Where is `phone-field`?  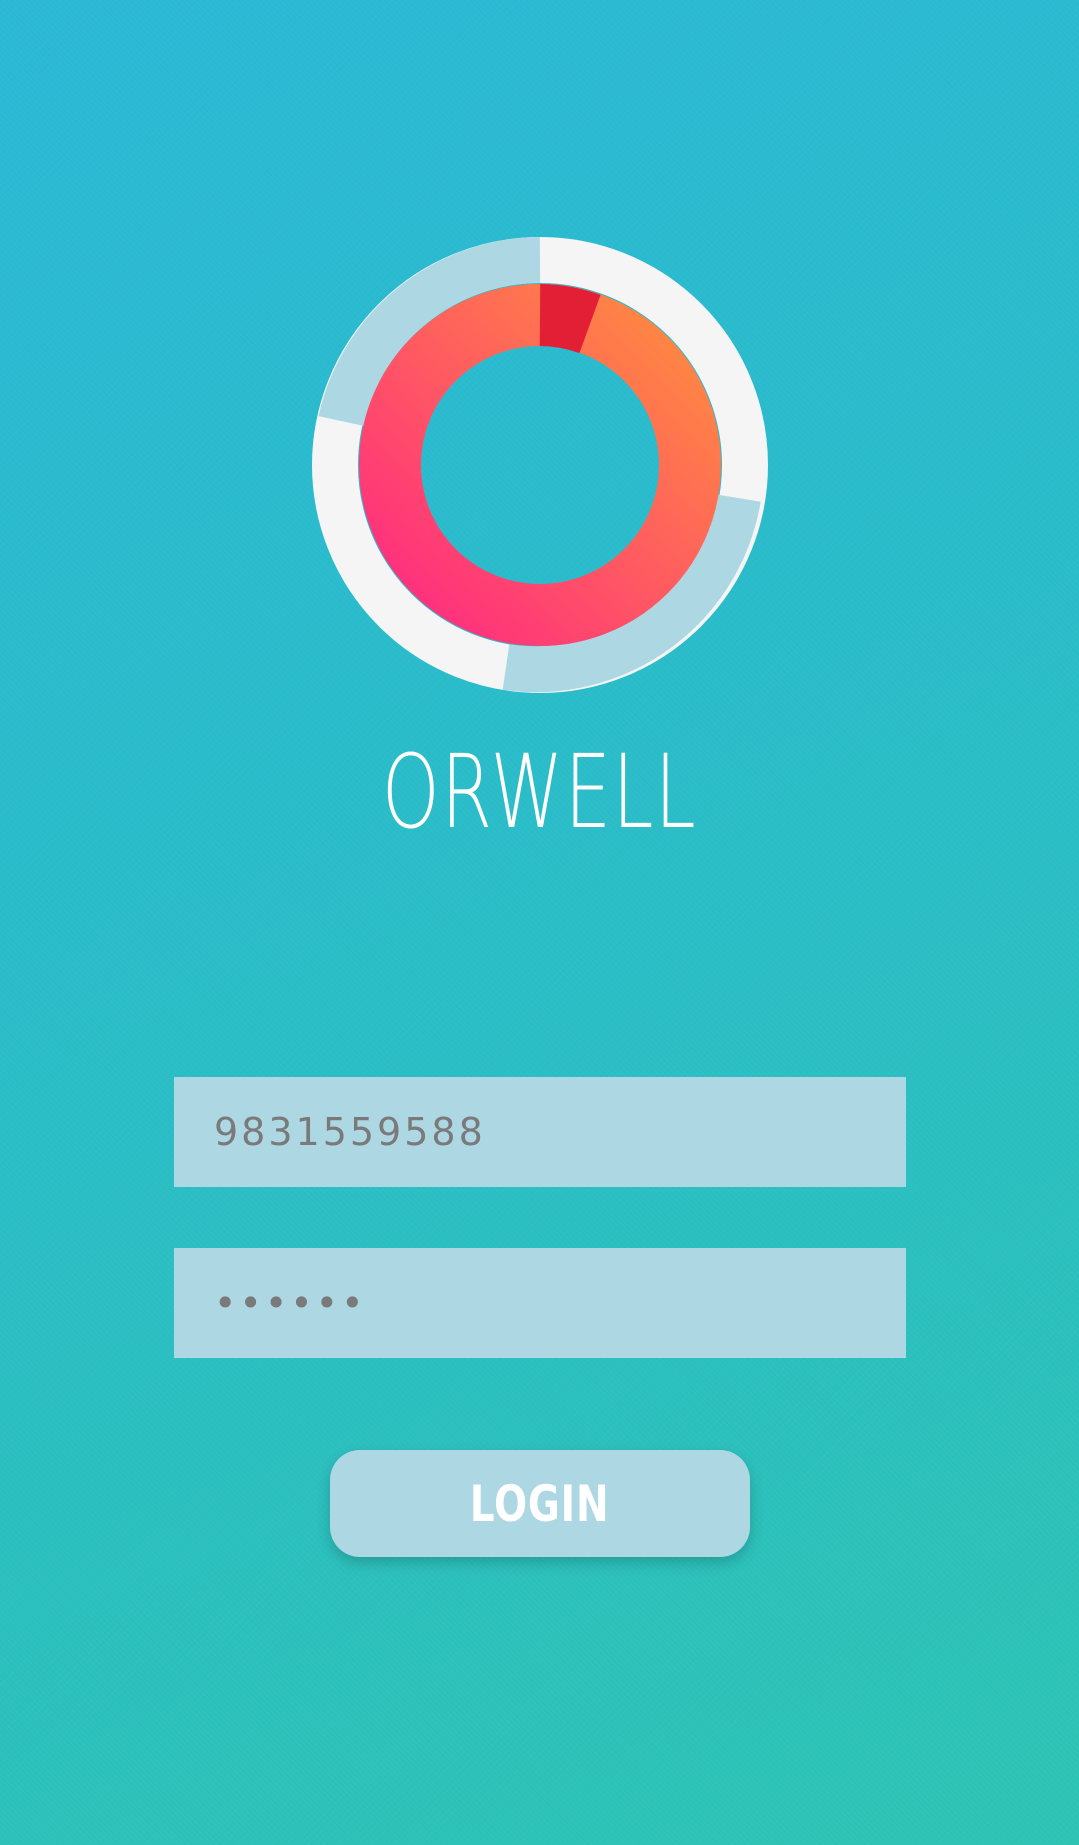 phone-field is located at coordinates (540, 1132).